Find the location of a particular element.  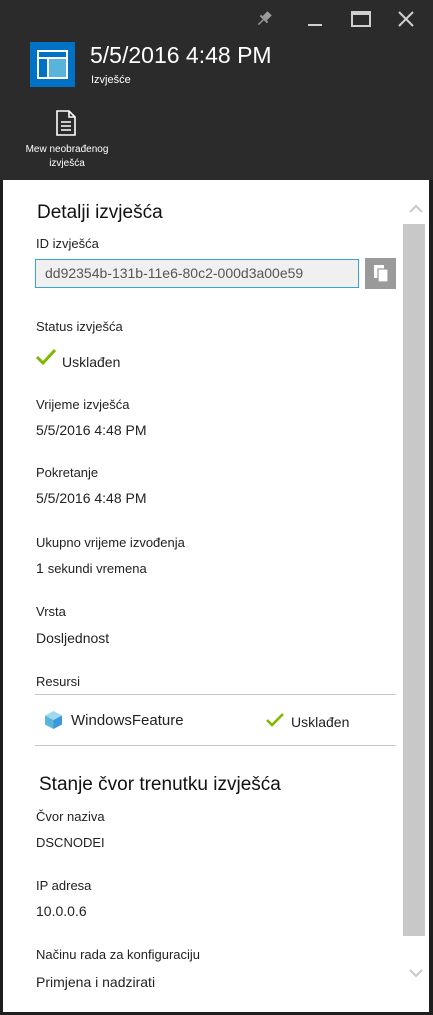

report-id-label: ID izvješća is located at coordinates (67, 243).